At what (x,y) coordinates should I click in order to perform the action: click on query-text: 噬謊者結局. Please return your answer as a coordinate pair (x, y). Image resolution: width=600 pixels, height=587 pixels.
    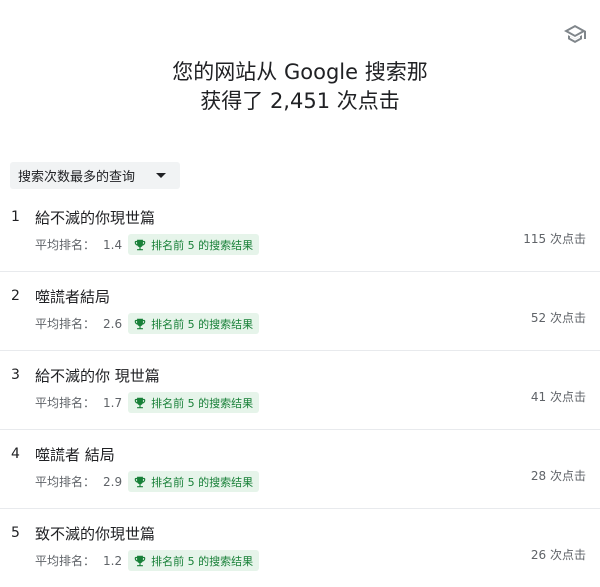
    Looking at the image, I should click on (73, 297).